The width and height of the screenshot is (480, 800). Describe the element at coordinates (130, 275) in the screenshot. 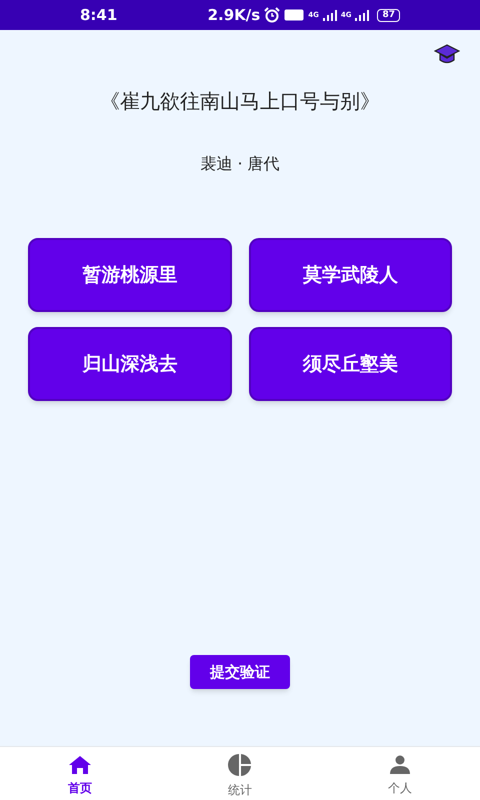

I see `answer-option: 暂游桃源里` at that location.